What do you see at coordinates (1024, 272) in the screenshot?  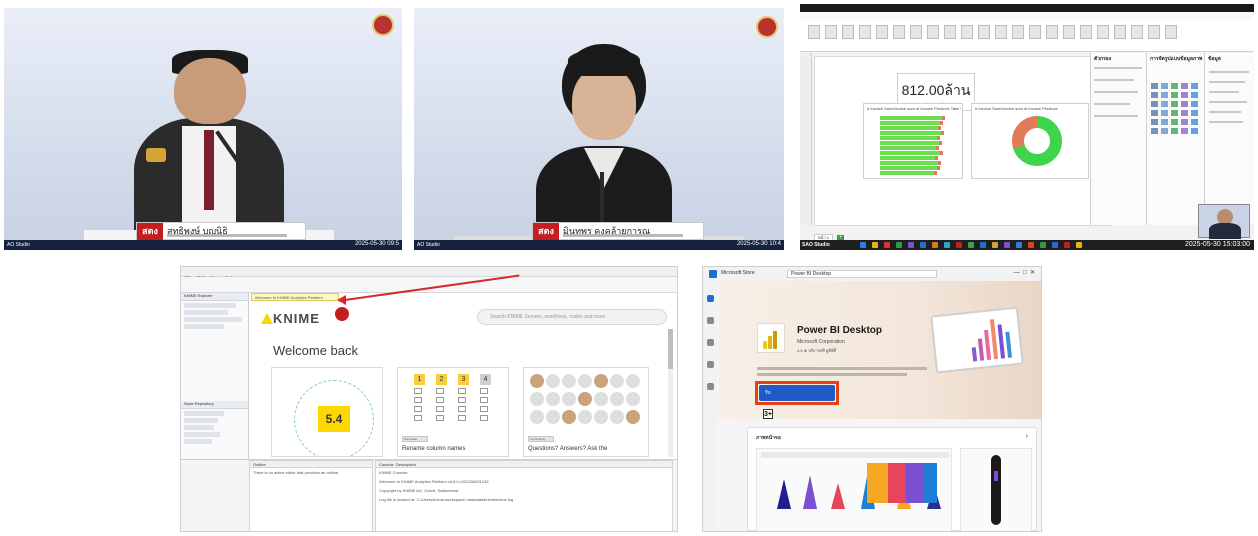 I see `window-controls: — □ ✕` at bounding box center [1024, 272].